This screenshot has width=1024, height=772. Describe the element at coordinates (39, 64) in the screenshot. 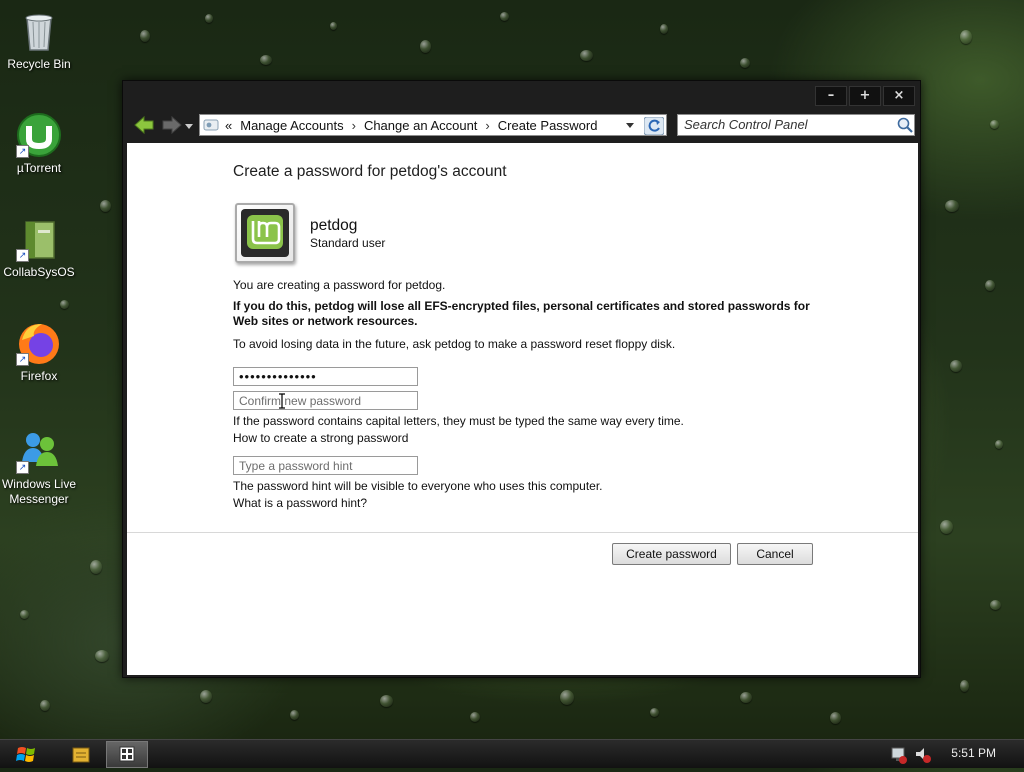

I see `desktop-icon-label: Recycle Bin` at that location.